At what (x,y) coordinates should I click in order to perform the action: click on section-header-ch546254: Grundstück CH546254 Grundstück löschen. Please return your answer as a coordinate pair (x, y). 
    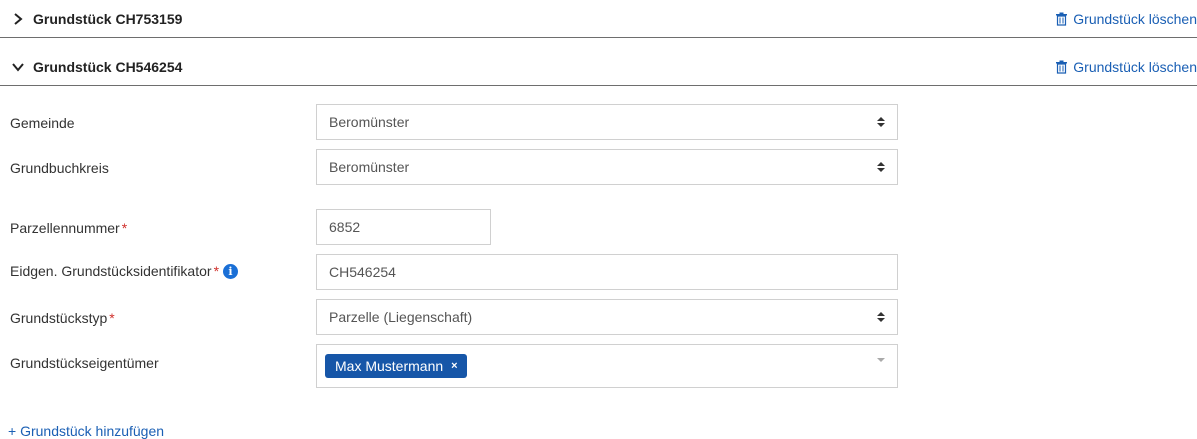
    Looking at the image, I should click on (598, 67).